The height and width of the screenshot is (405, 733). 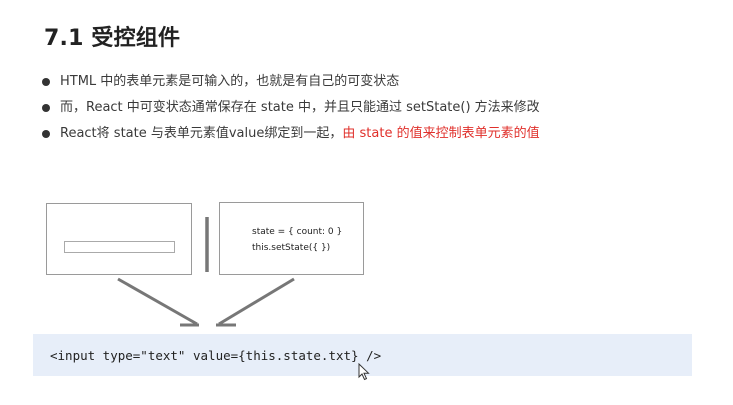 I want to click on left-arrow-line, so click(x=157, y=301).